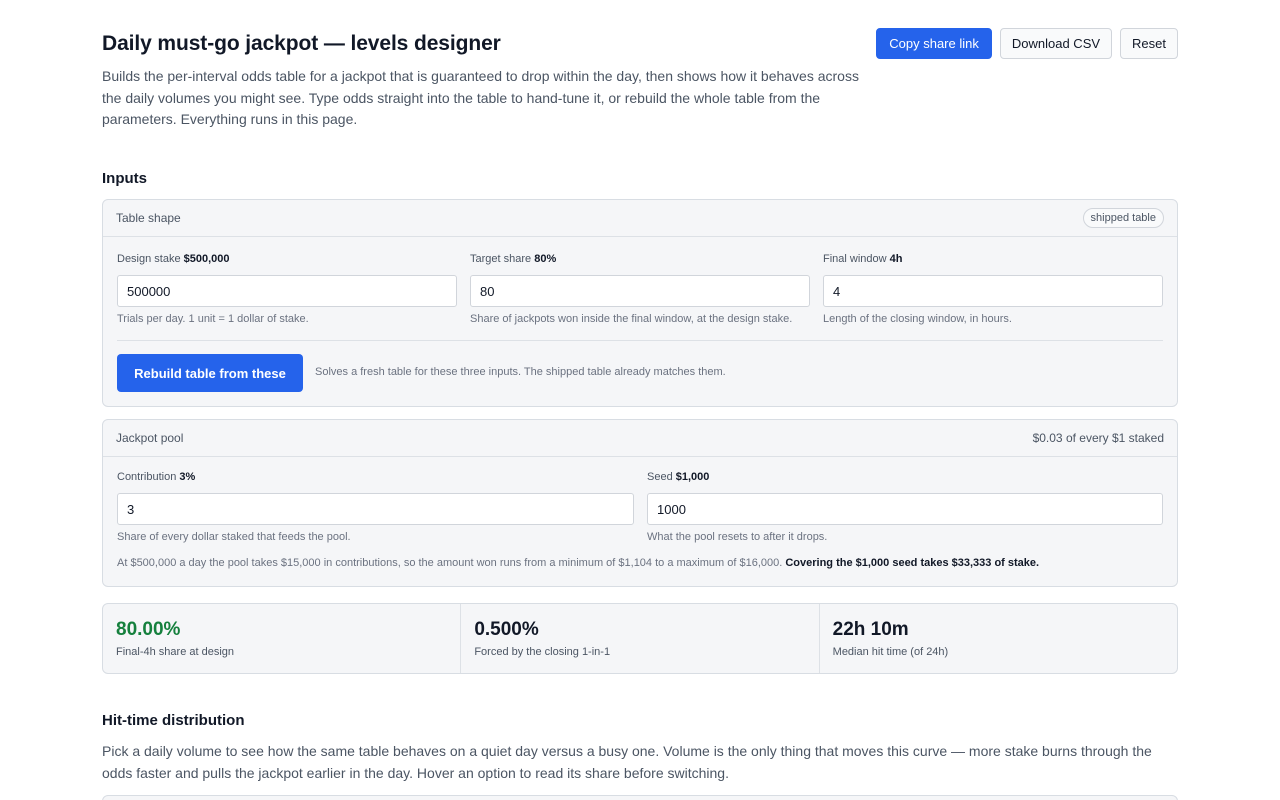  I want to click on design-stake-value-label: $500,000, so click(206, 259).